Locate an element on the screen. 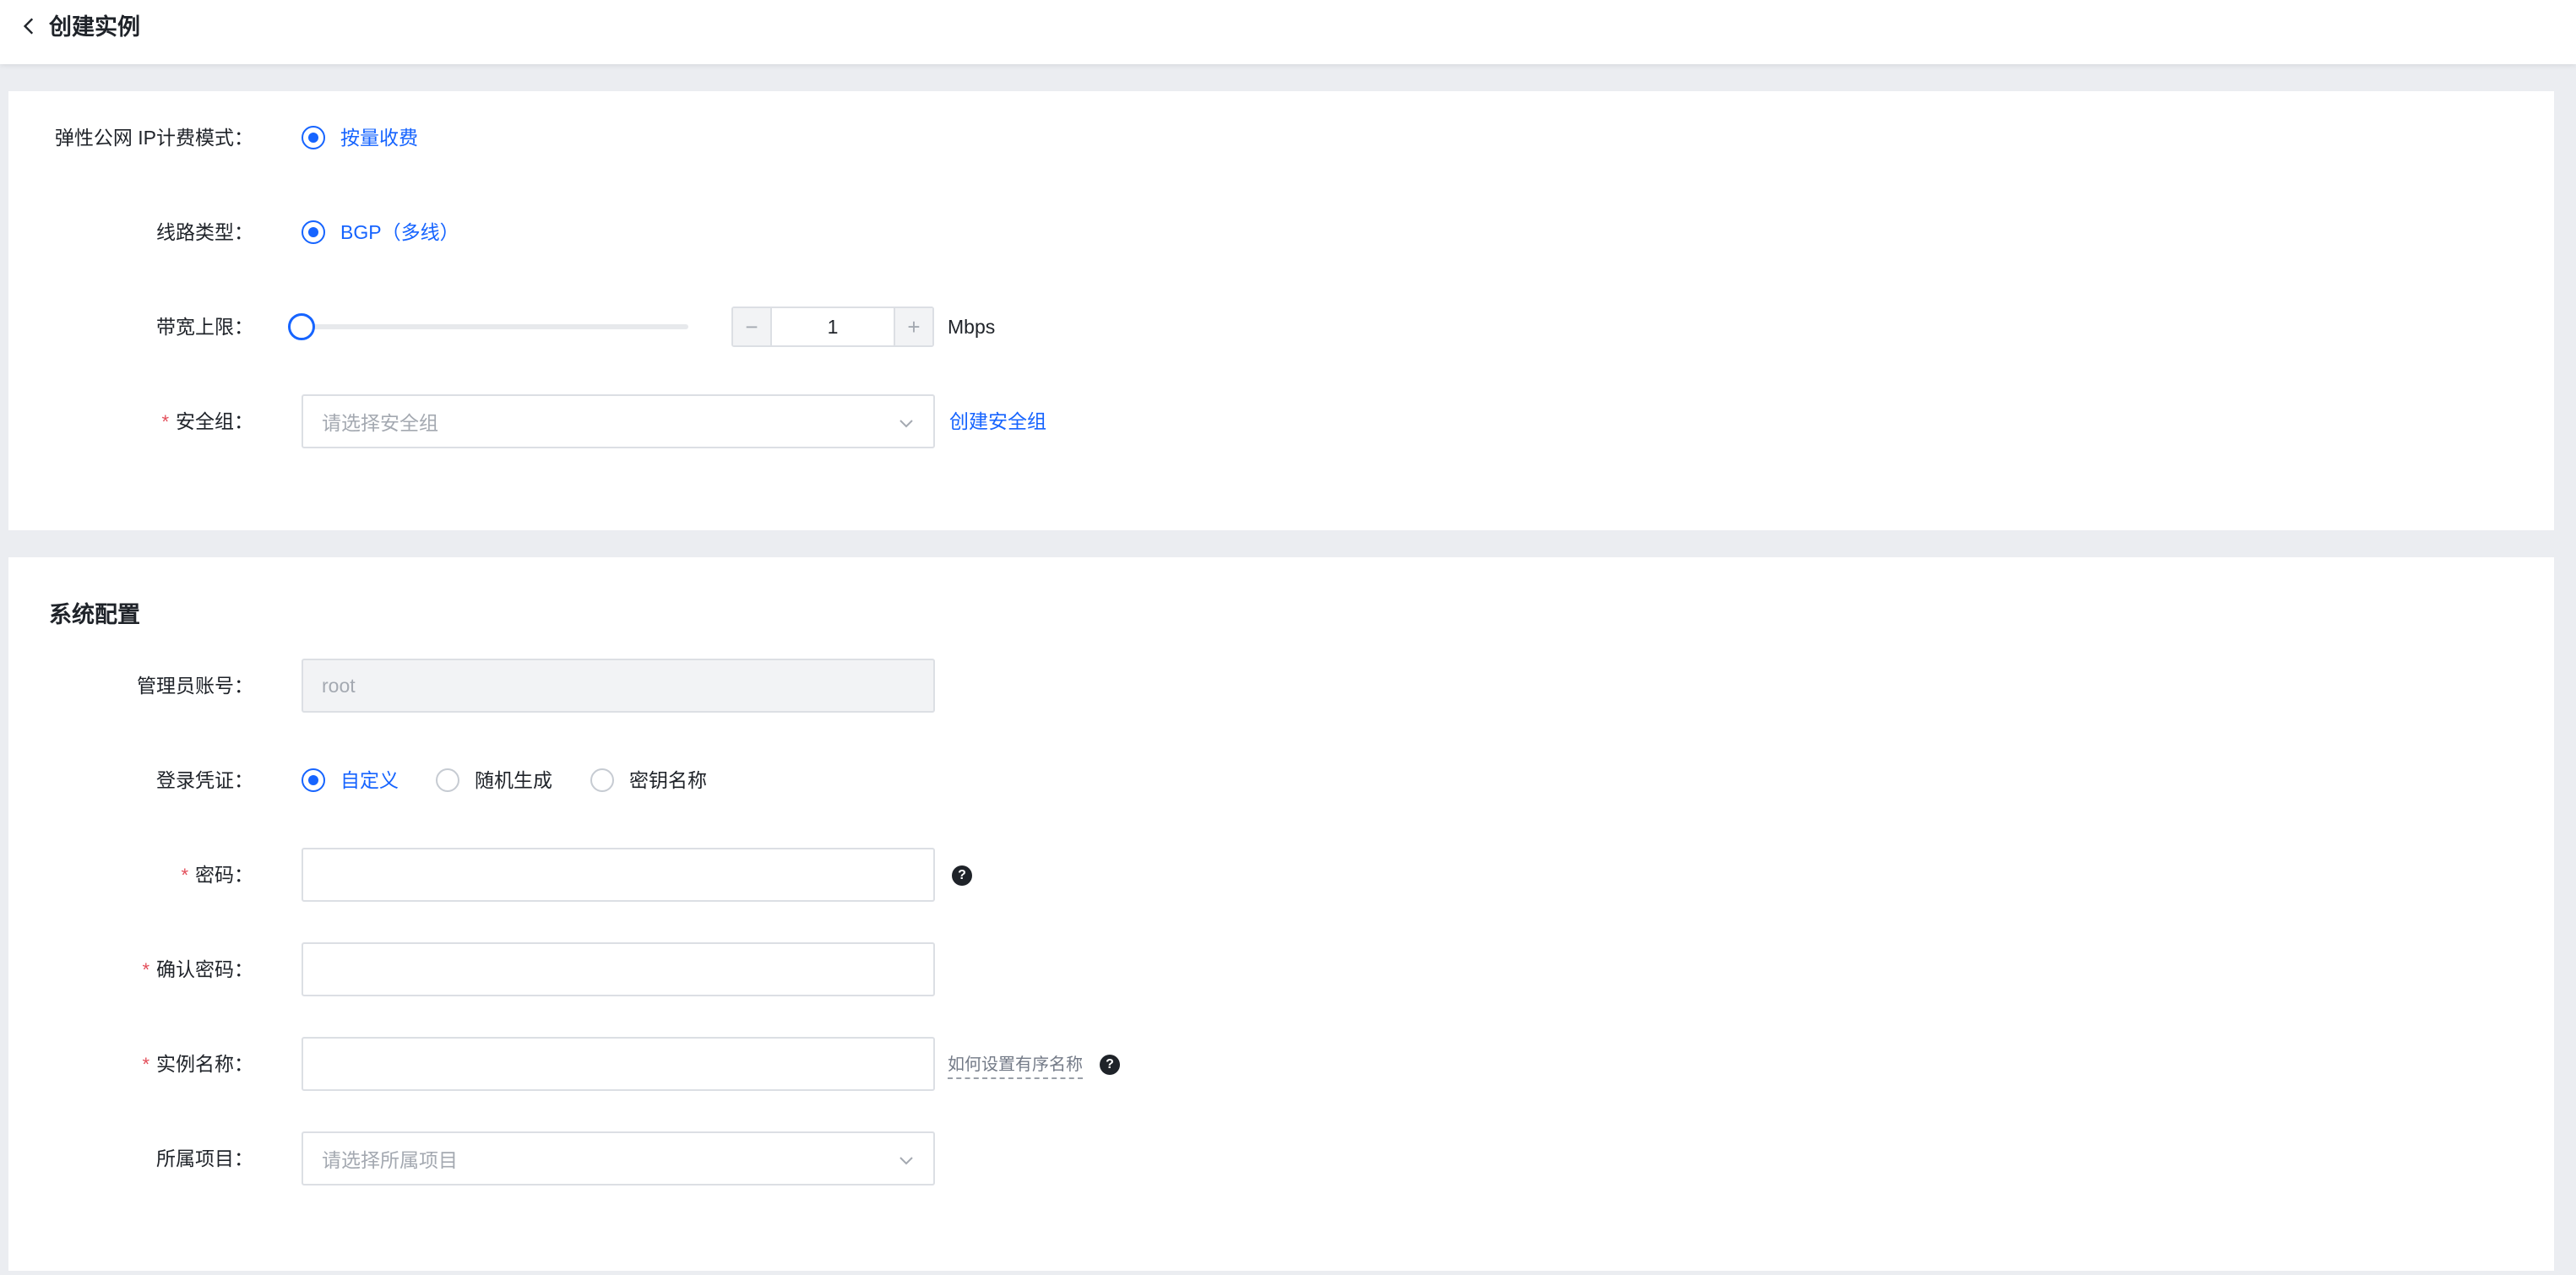  security-group-label-text: 安全组： is located at coordinates (214, 421).